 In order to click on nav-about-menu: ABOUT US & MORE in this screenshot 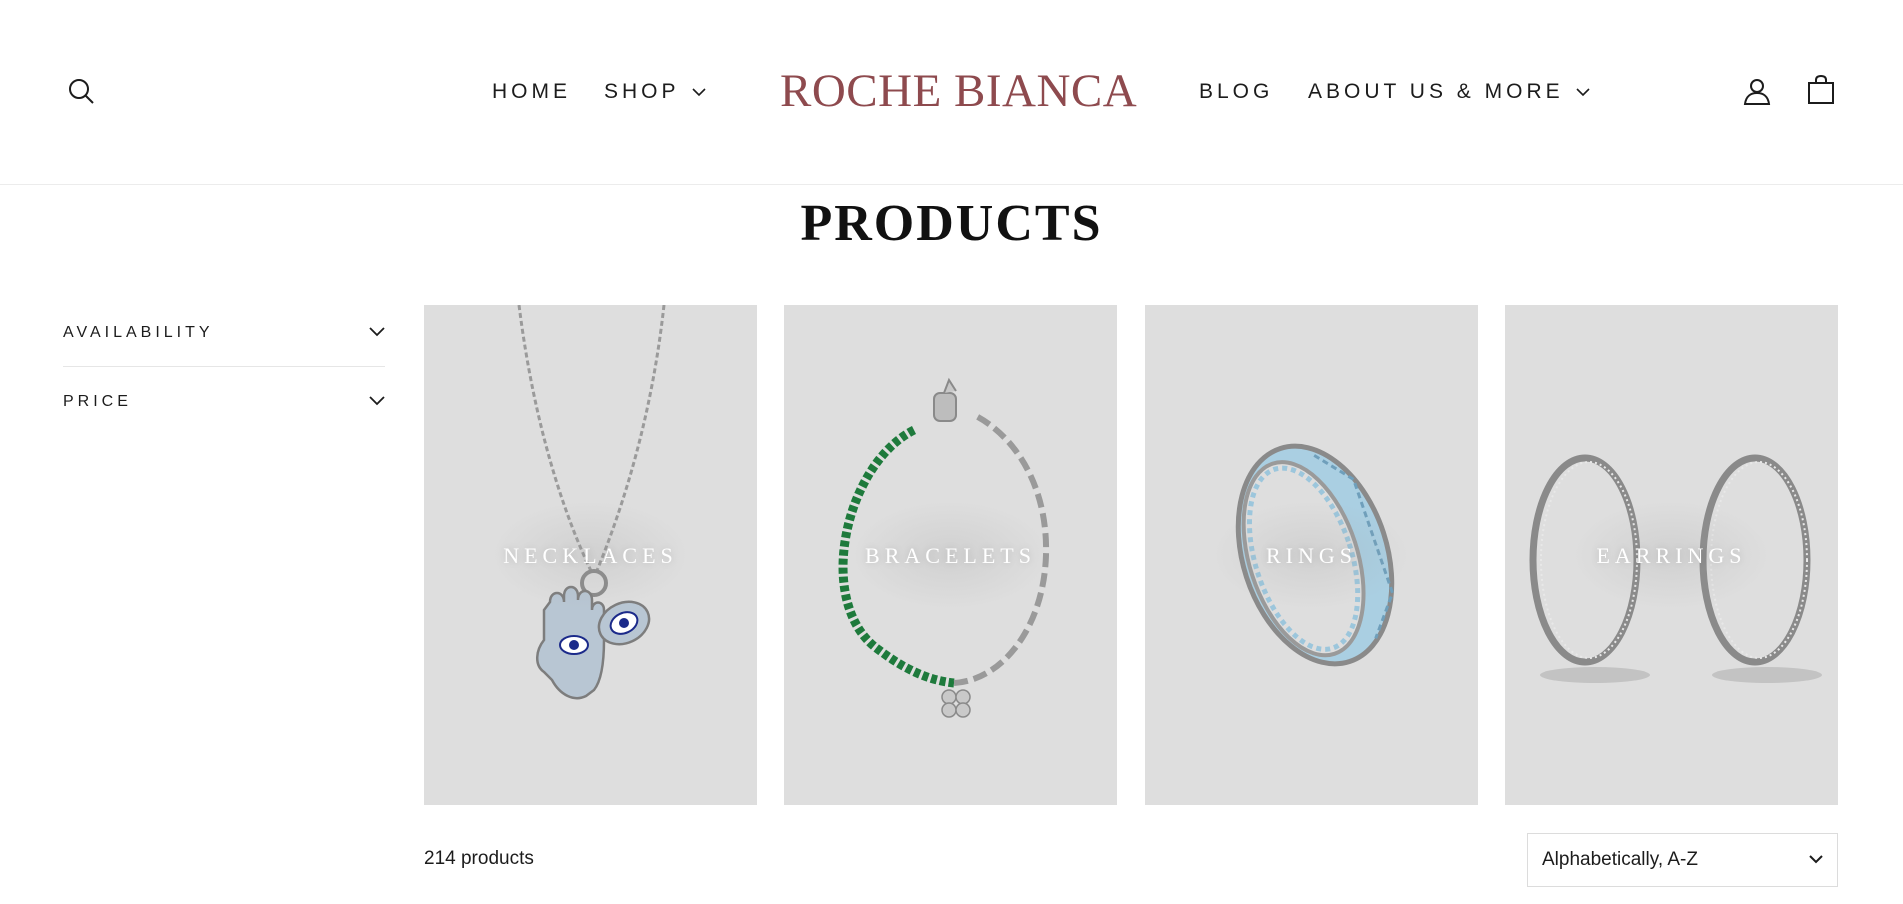, I will do `click(1449, 92)`.